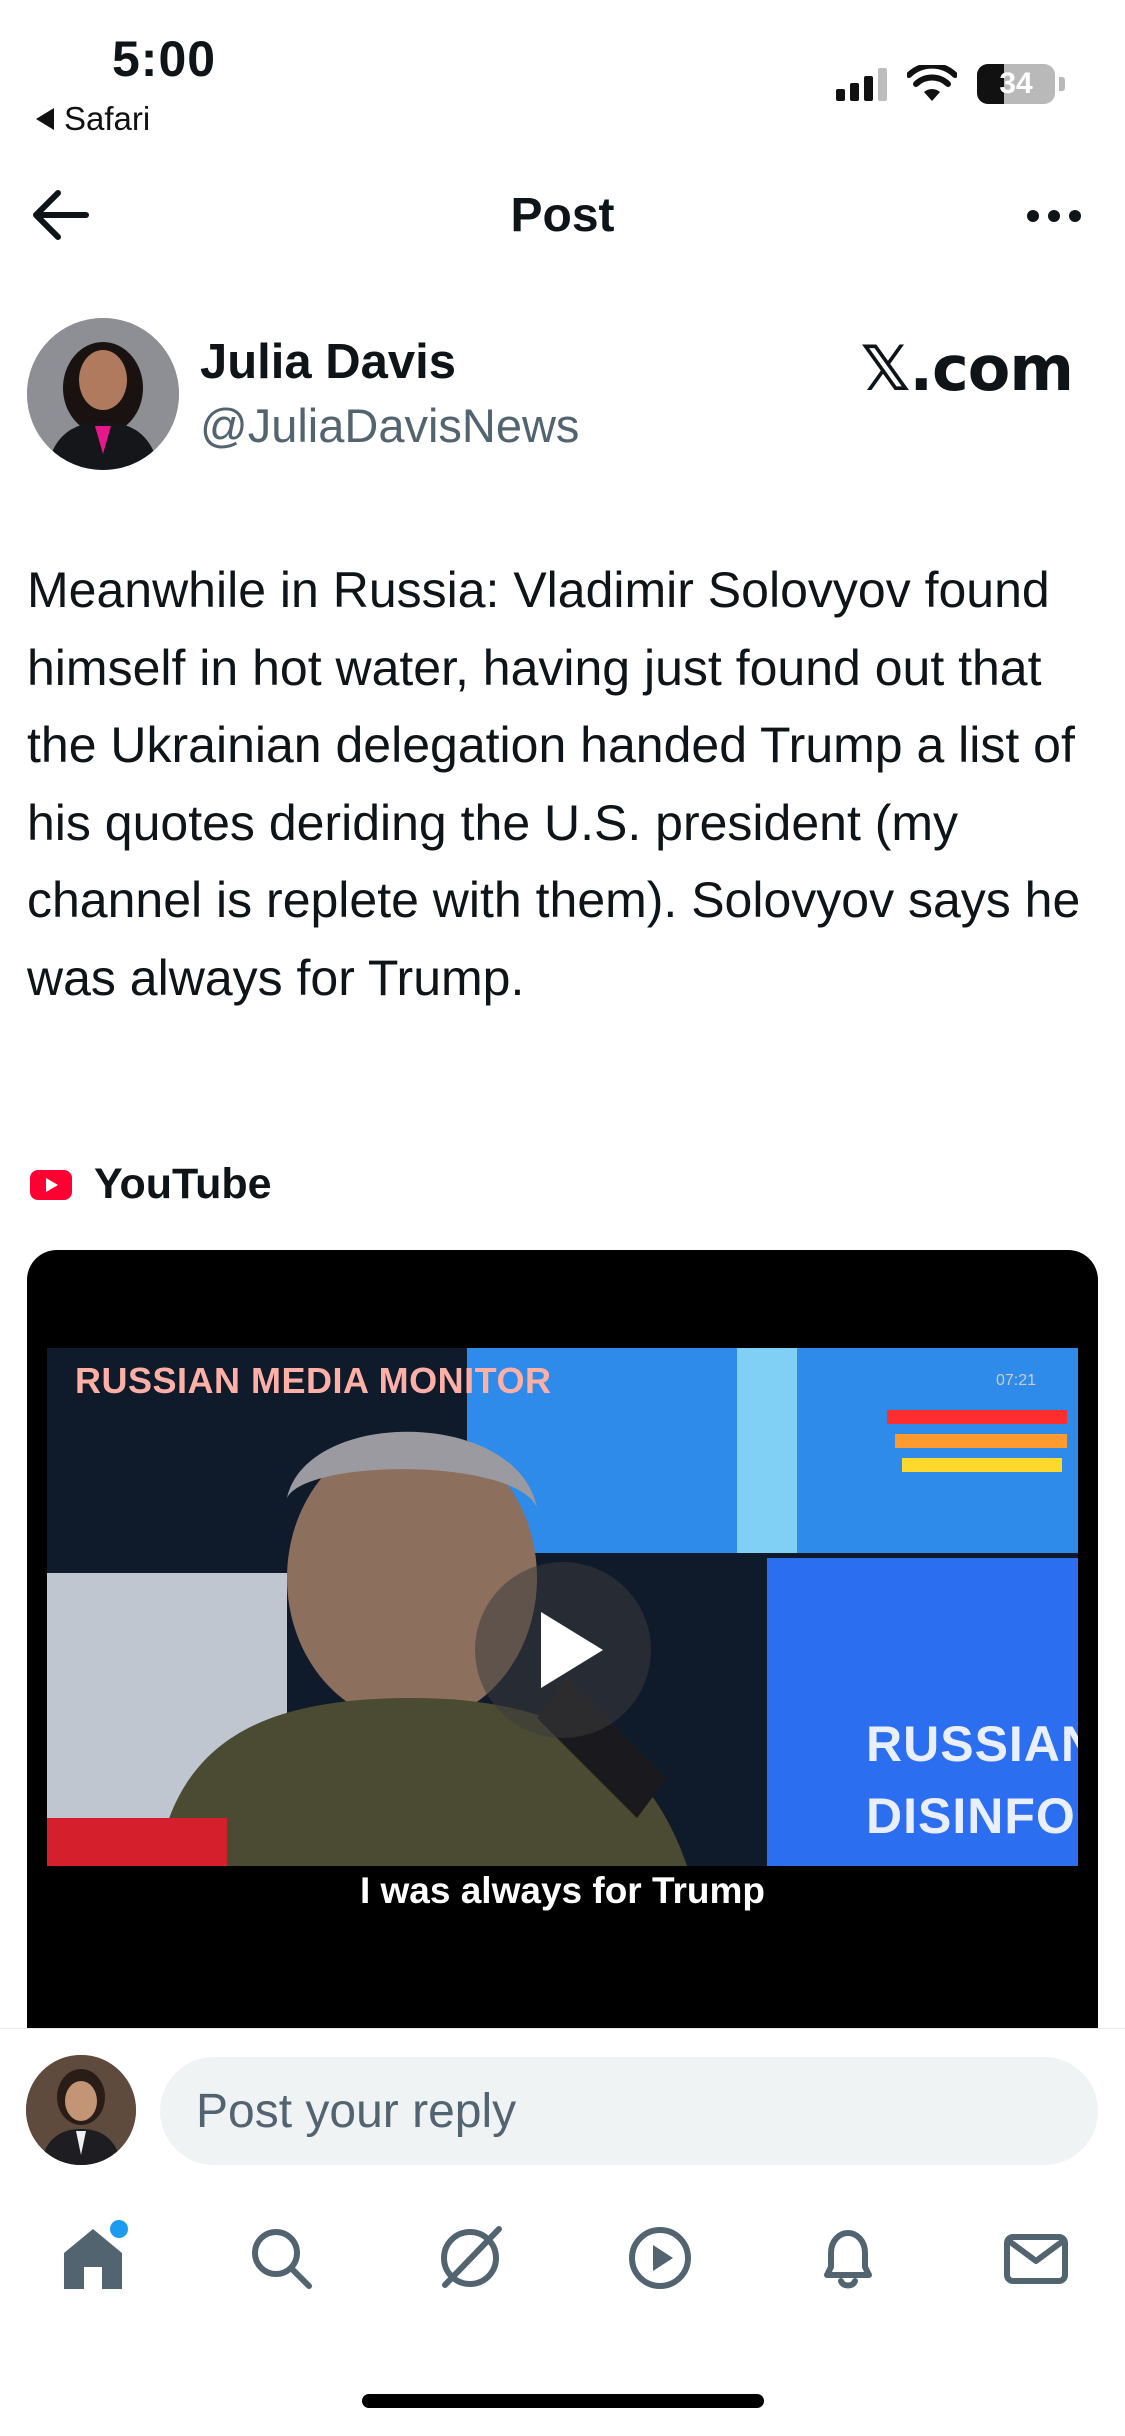  Describe the element at coordinates (1015, 1380) in the screenshot. I see `video-overlay-clock: 07:21` at that location.